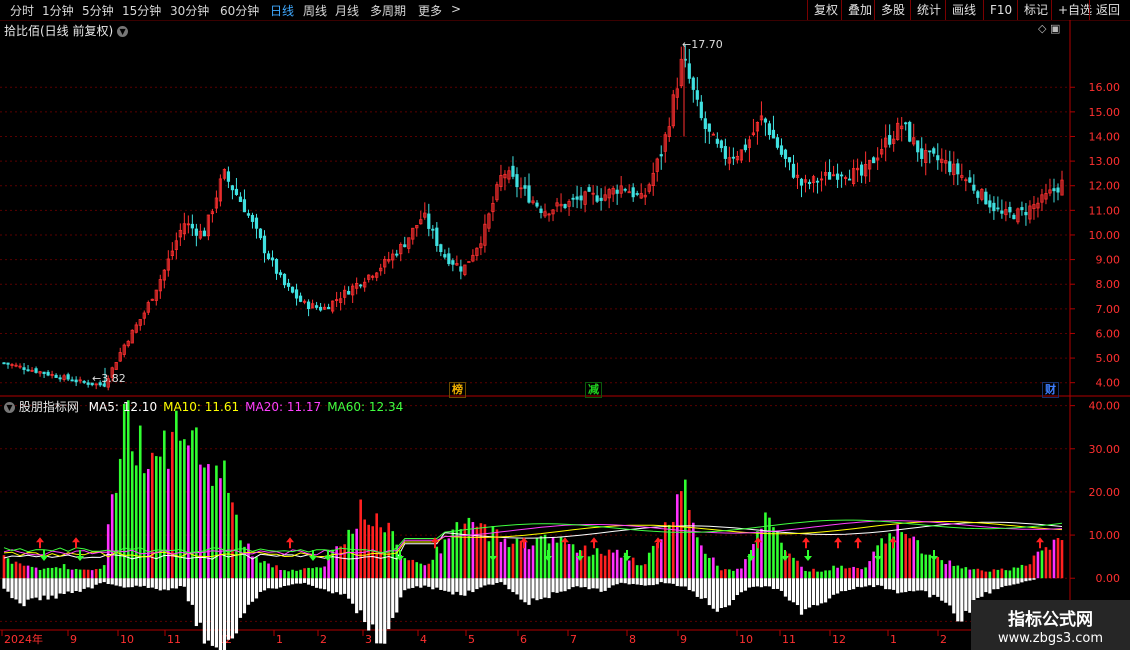 The height and width of the screenshot is (650, 1130). I want to click on marker-bang: 榜, so click(457, 390).